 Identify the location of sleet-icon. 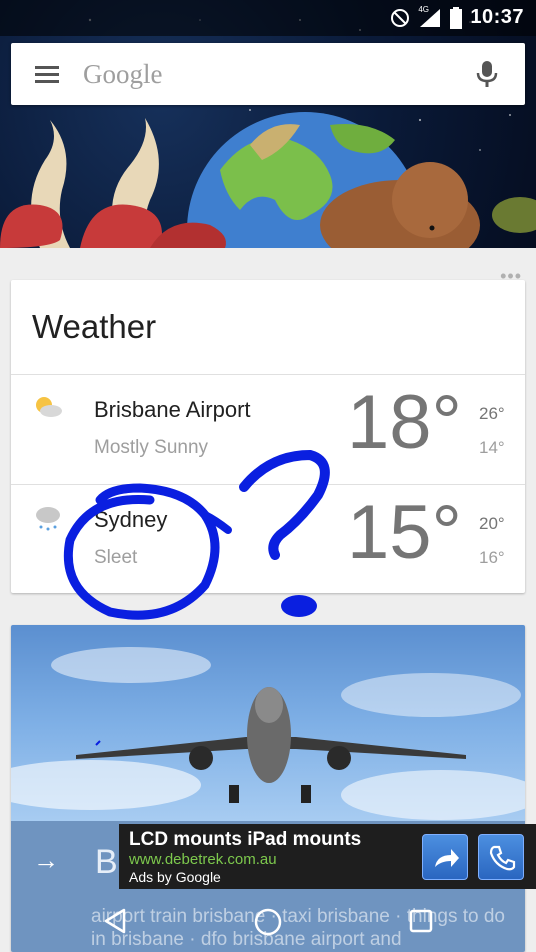
(48, 519).